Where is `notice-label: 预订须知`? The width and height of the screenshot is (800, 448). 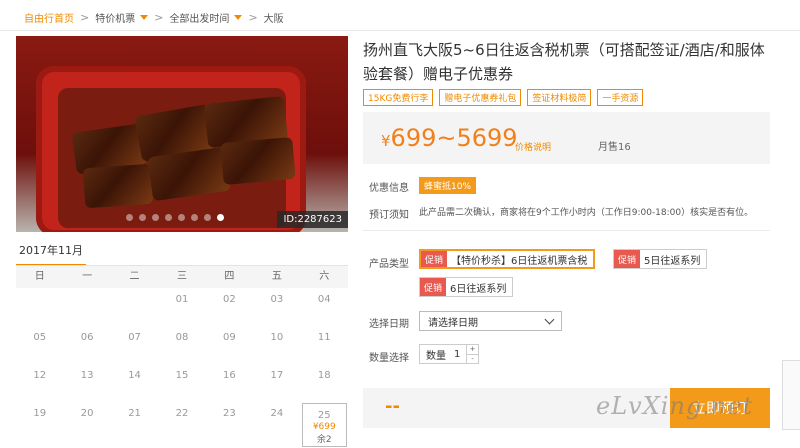
notice-label: 预订须知 is located at coordinates (389, 215).